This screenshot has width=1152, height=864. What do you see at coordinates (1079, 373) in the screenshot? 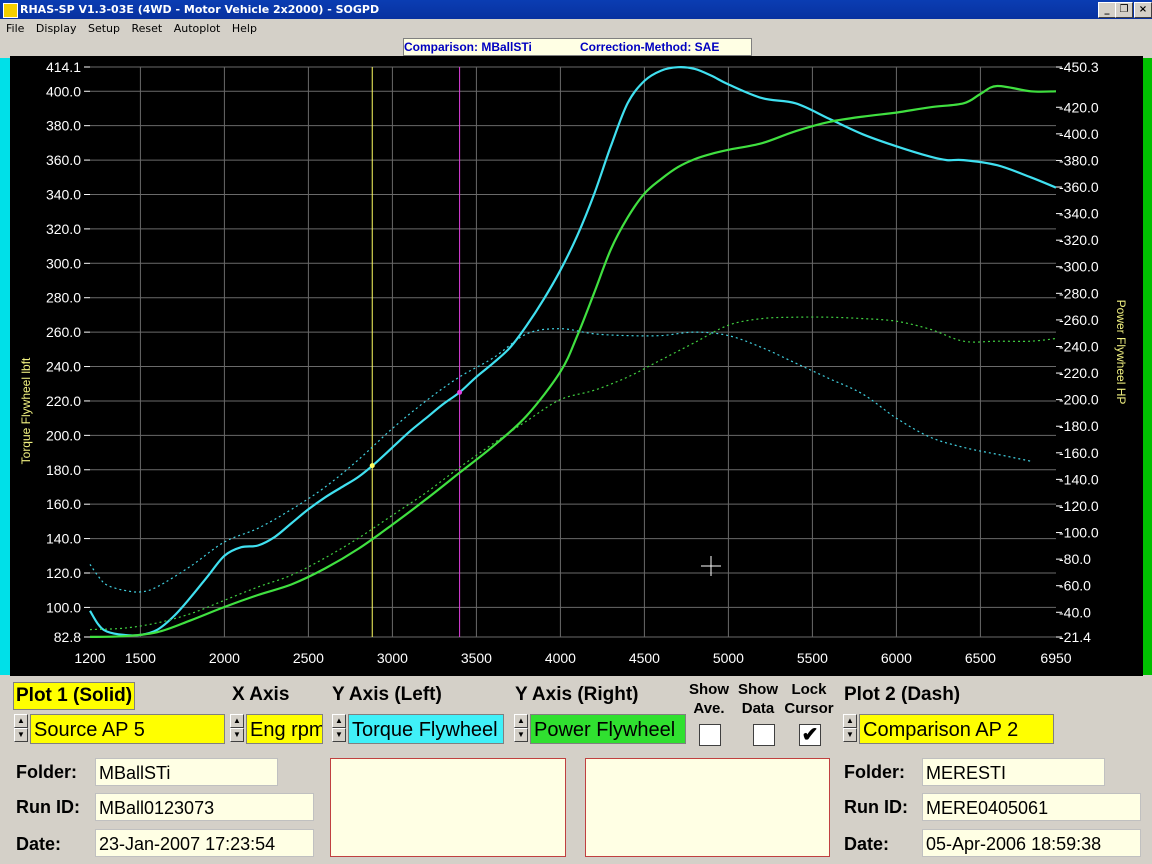
I see `y-right-tick-label: -220.0` at bounding box center [1079, 373].